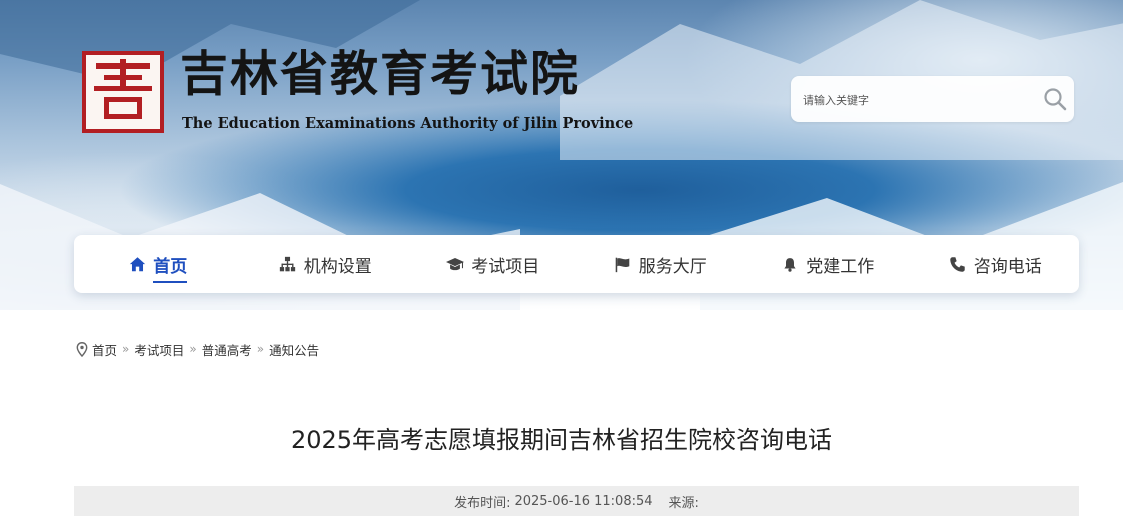 The width and height of the screenshot is (1123, 521). I want to click on source-label: 来源:, so click(683, 503).